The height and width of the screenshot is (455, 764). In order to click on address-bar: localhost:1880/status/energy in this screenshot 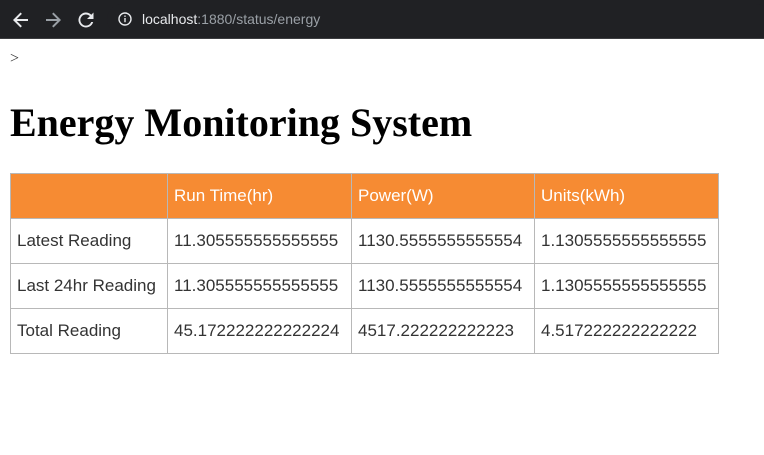, I will do `click(435, 19)`.